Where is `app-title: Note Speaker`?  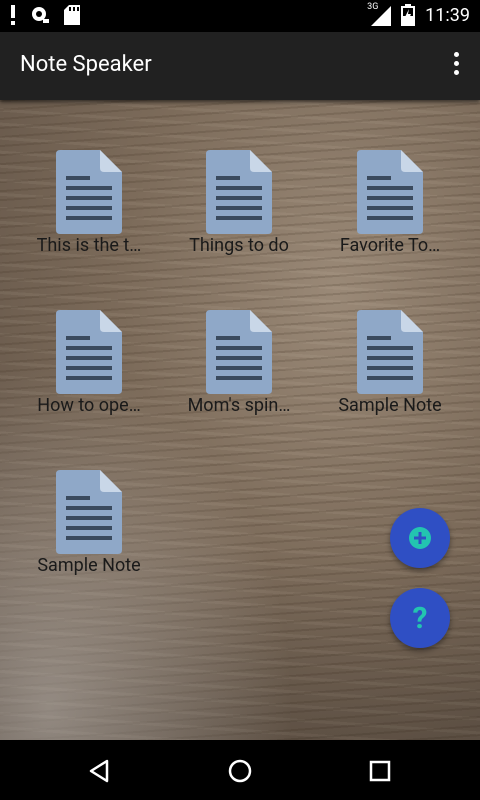
app-title: Note Speaker is located at coordinates (86, 64).